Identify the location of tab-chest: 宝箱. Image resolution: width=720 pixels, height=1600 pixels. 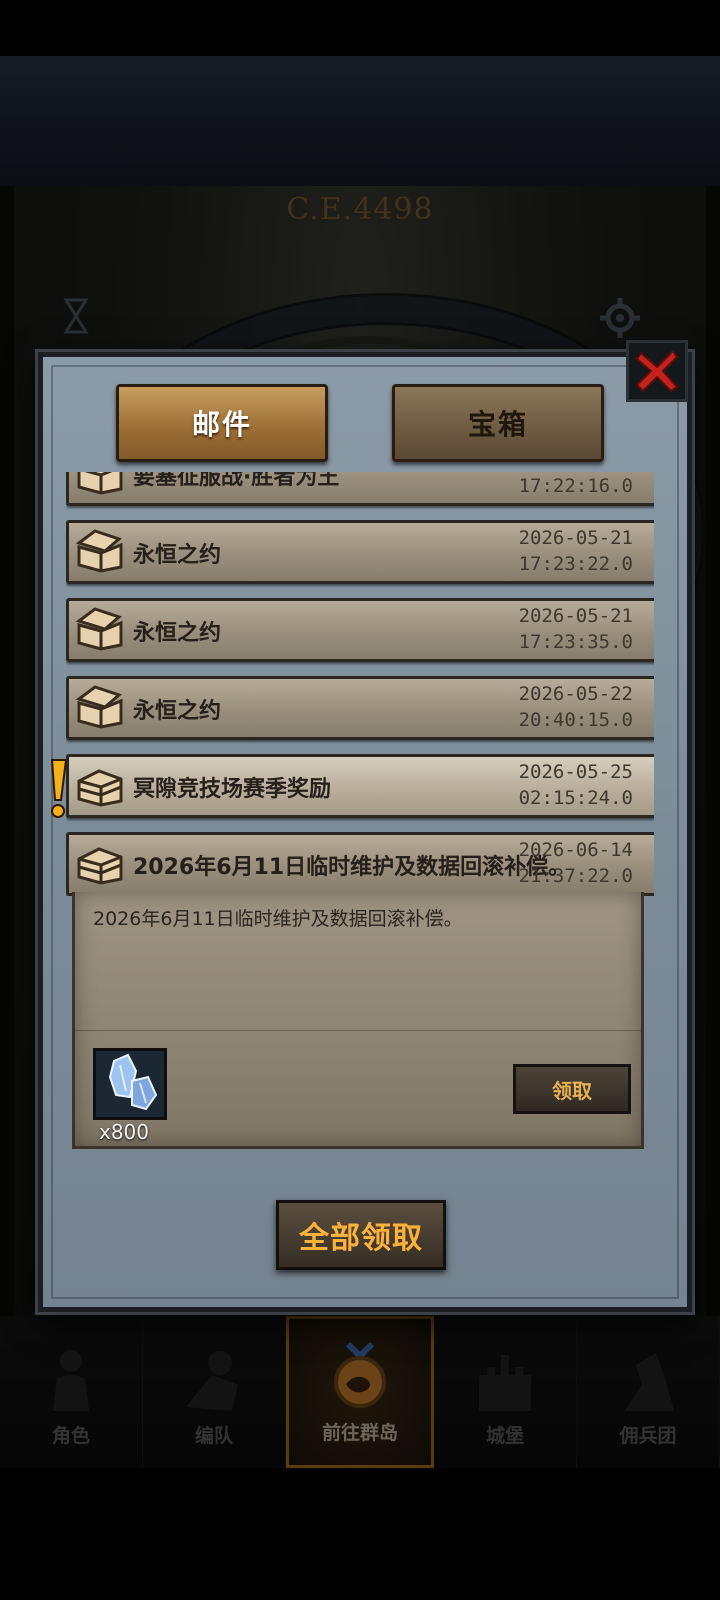
(498, 423).